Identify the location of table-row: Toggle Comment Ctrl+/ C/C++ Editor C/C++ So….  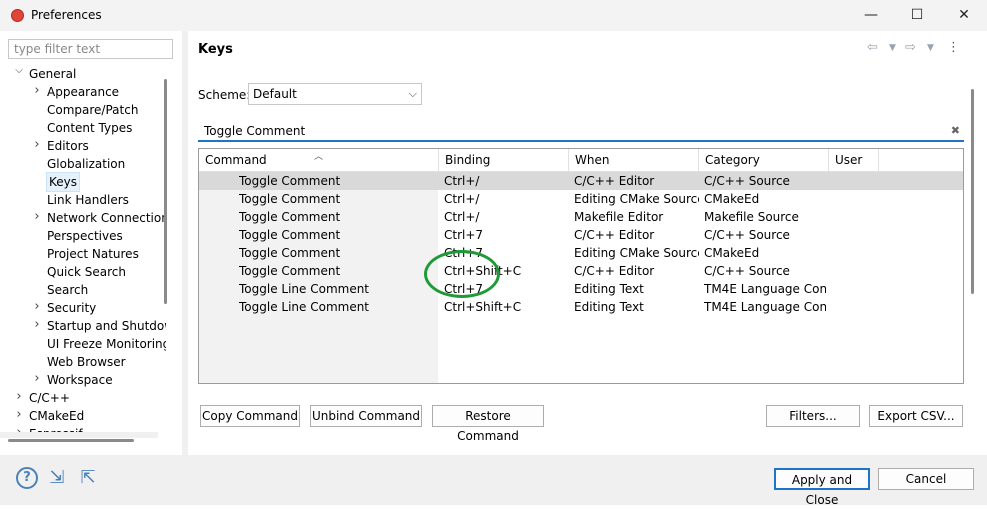
(581, 181).